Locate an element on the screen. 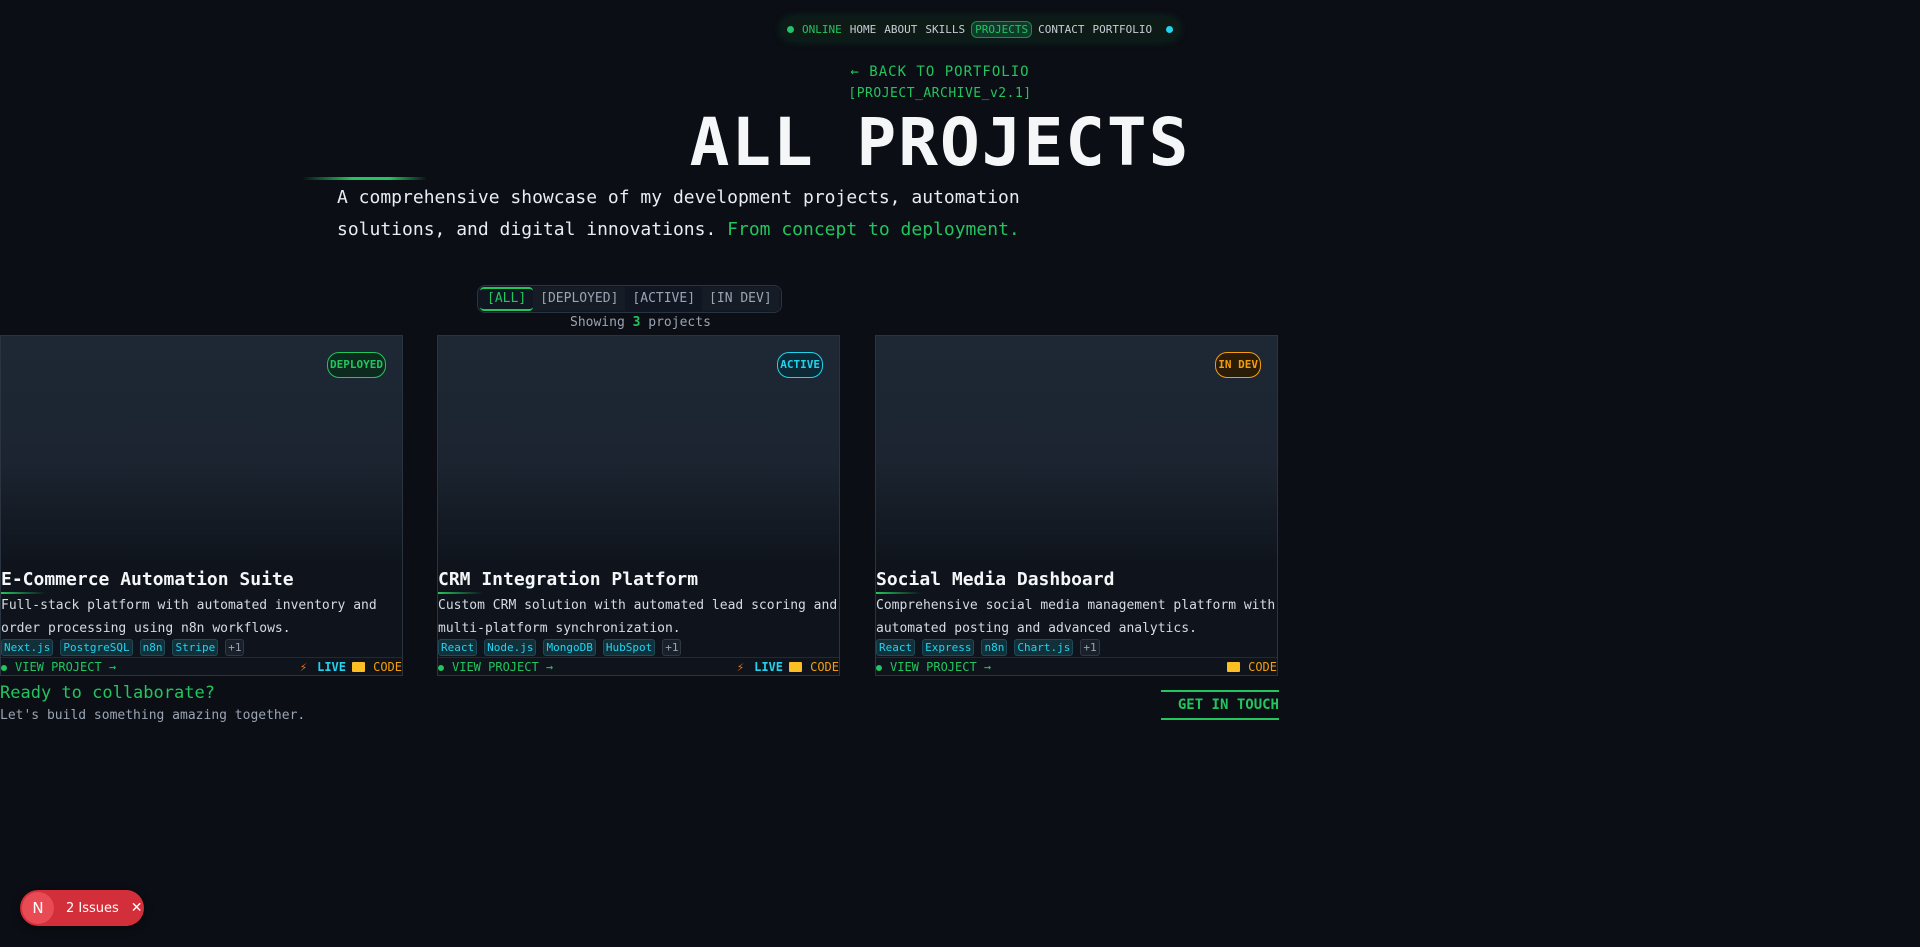 The width and height of the screenshot is (1920, 947). filter-active: [ACTIVE] is located at coordinates (663, 299).